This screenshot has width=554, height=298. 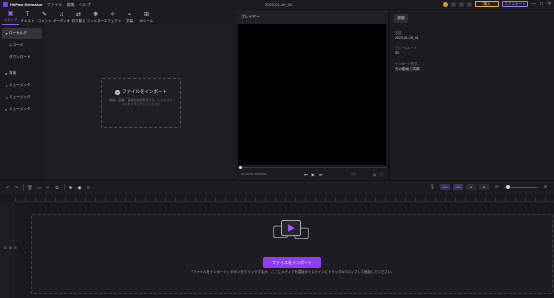 I want to click on sidebar-item-background: ▸ 背景, so click(x=22, y=73).